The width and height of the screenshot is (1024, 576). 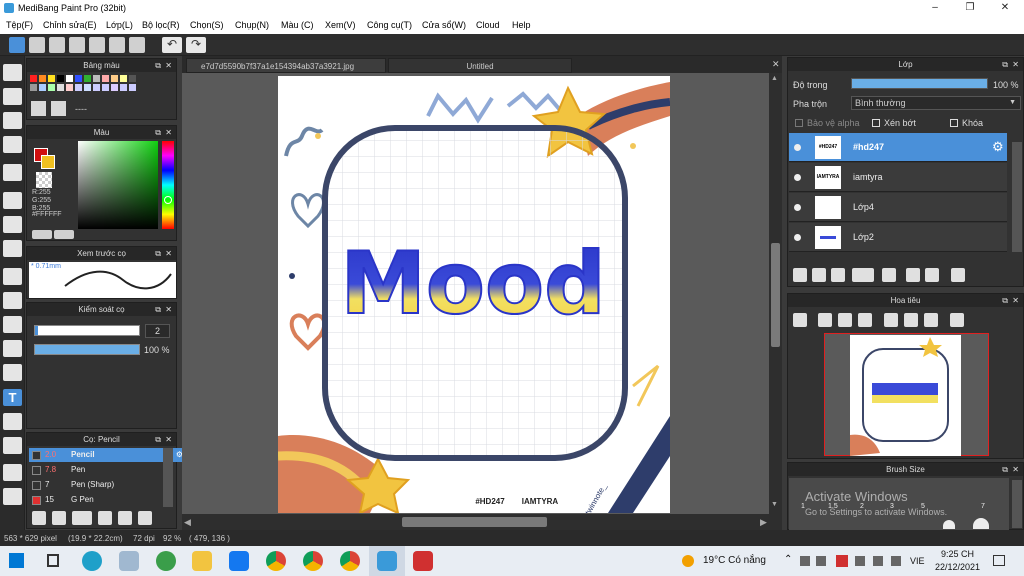 What do you see at coordinates (898, 237) in the screenshot?
I see `layer-row-lop2: Lớp2` at bounding box center [898, 237].